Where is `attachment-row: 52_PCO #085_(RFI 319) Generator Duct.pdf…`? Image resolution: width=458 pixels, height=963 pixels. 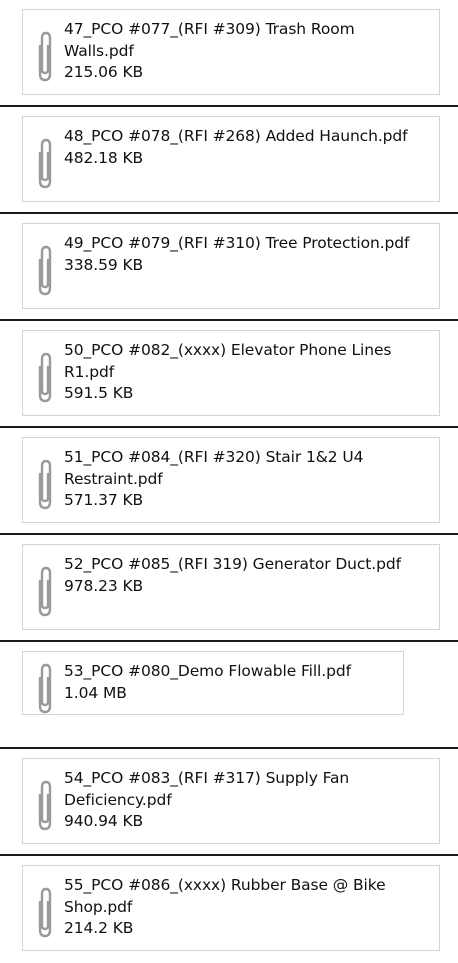
attachment-row: 52_PCO #085_(RFI 319) Generator Duct.pdf… is located at coordinates (229, 588).